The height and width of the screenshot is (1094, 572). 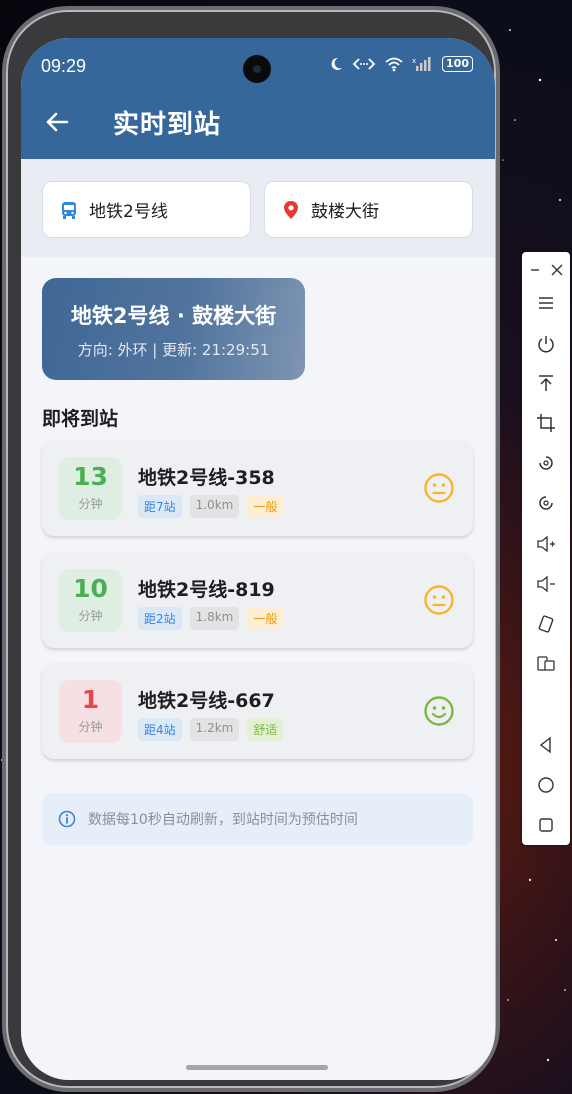 I want to click on eta-minutes: 13, so click(x=90, y=476).